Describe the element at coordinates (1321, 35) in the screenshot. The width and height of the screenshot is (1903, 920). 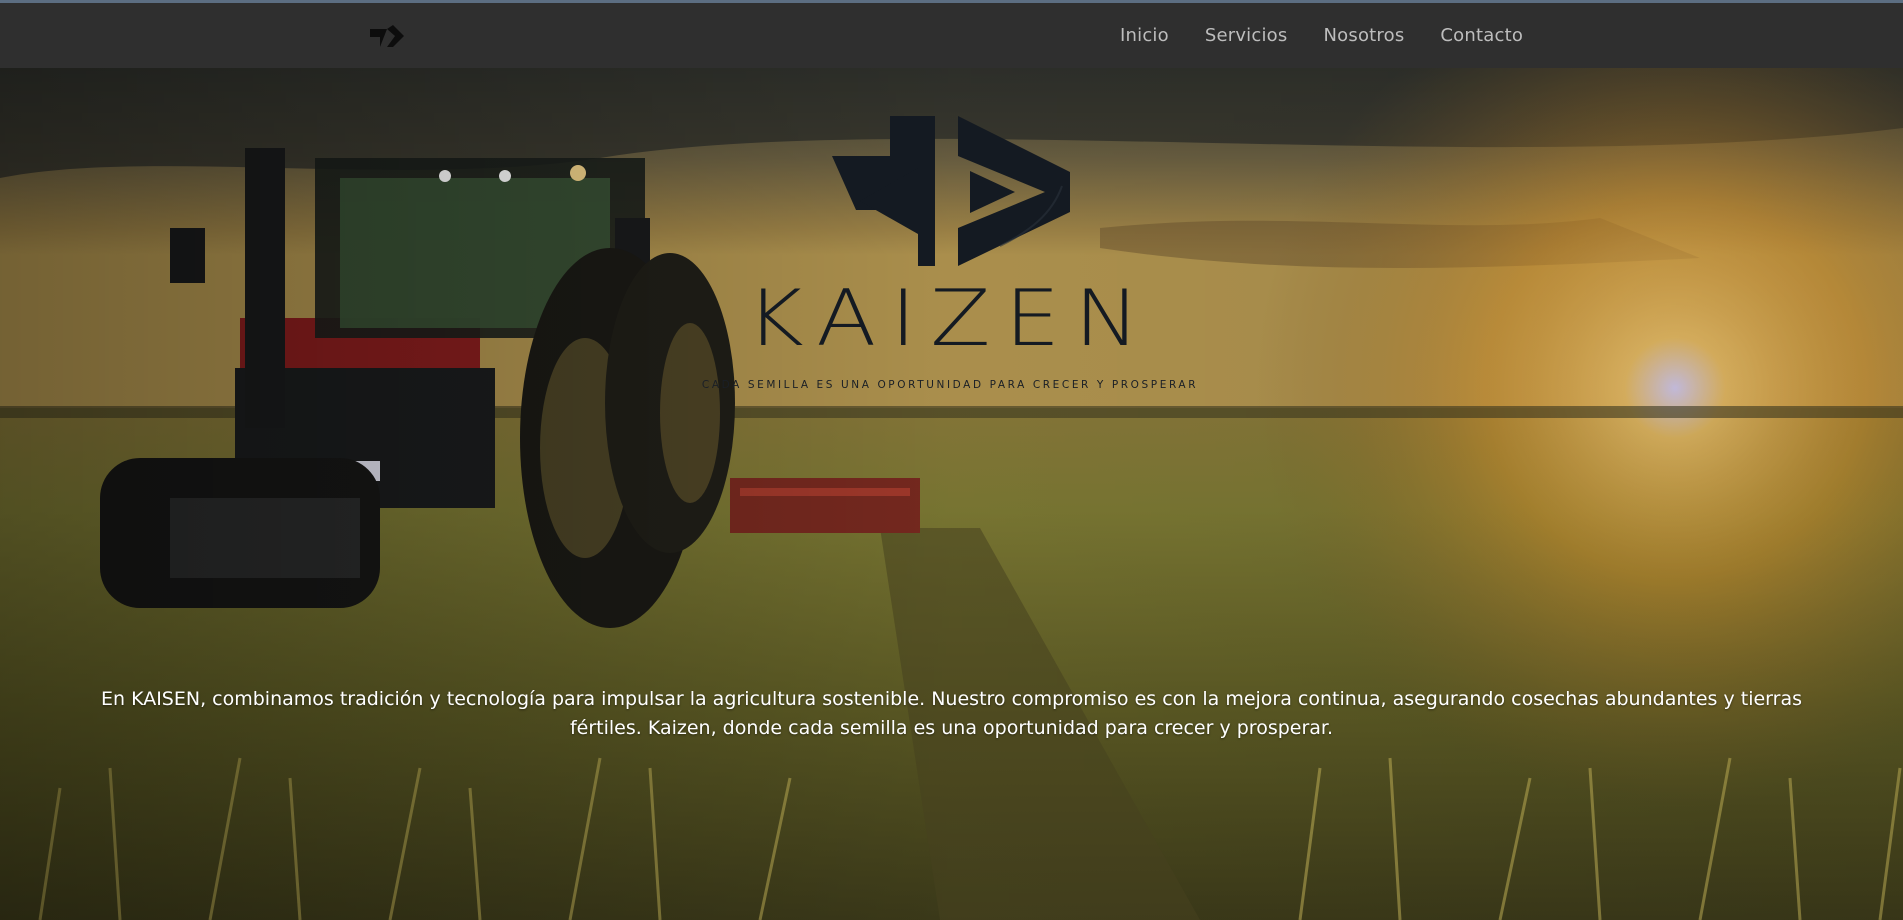
I see `nav-menu: Inicio Servicios Nosotros Contacto` at that location.